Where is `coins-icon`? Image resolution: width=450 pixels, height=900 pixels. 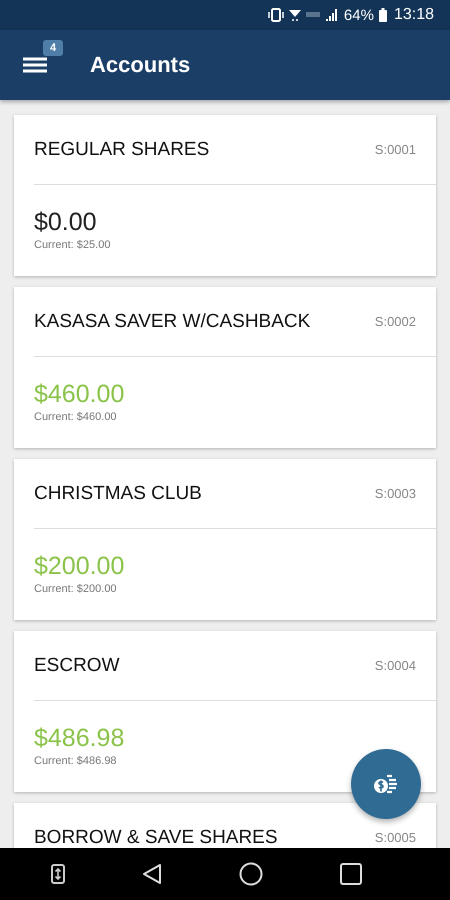 coins-icon is located at coordinates (386, 784).